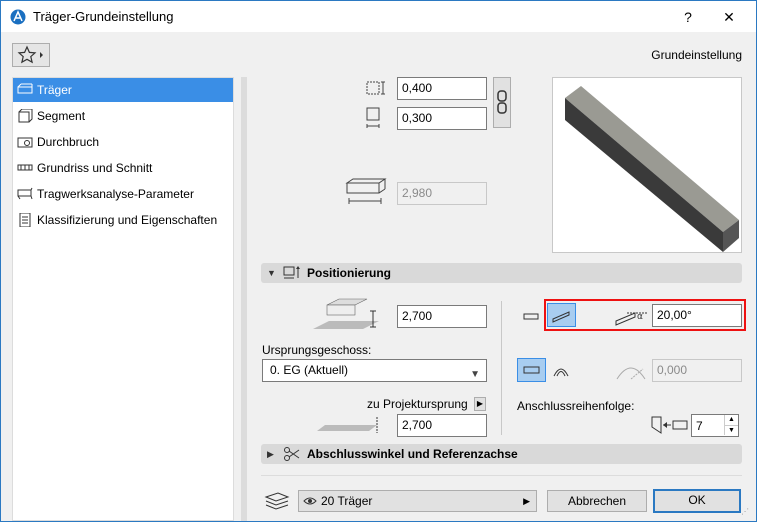 Image resolution: width=757 pixels, height=522 pixels. Describe the element at coordinates (292, 454) in the screenshot. I see `scissors-icon` at that location.